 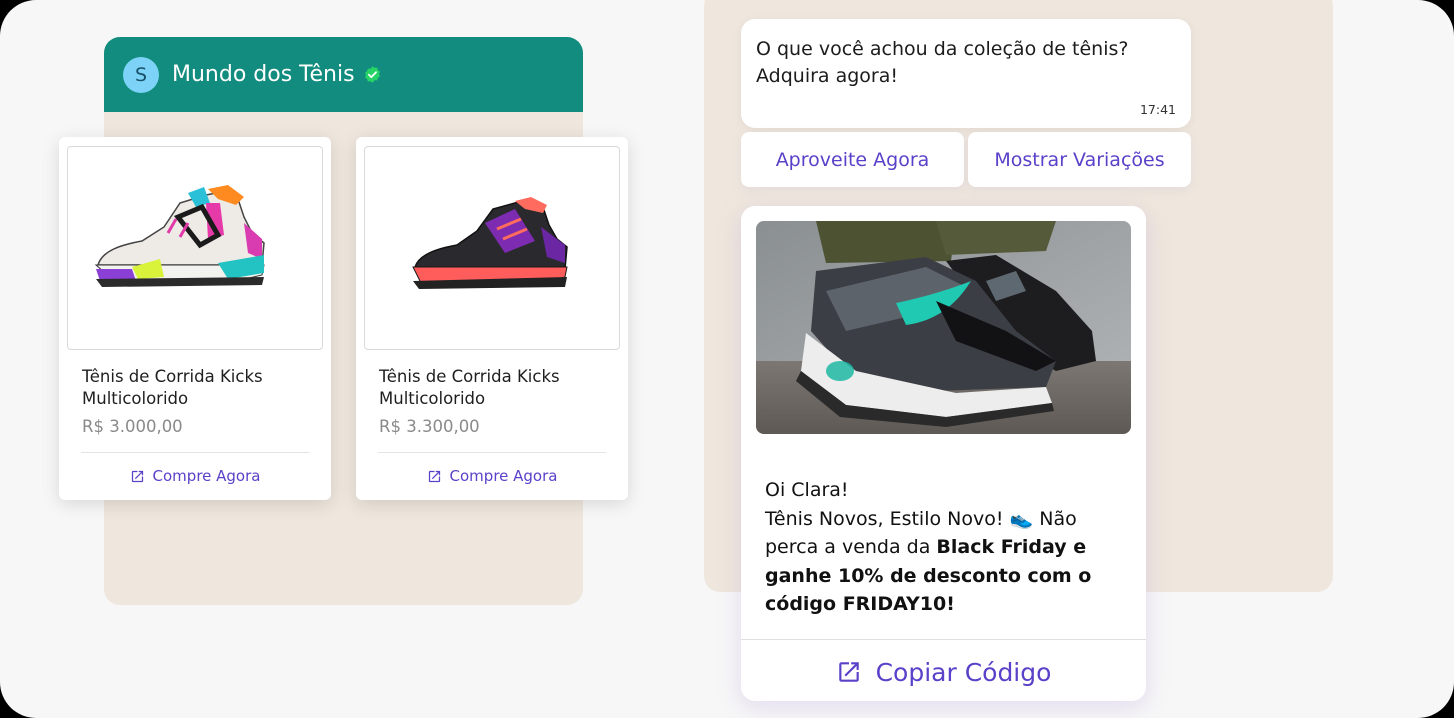 What do you see at coordinates (807, 490) in the screenshot?
I see `promo-greeting: Oi Clara!` at bounding box center [807, 490].